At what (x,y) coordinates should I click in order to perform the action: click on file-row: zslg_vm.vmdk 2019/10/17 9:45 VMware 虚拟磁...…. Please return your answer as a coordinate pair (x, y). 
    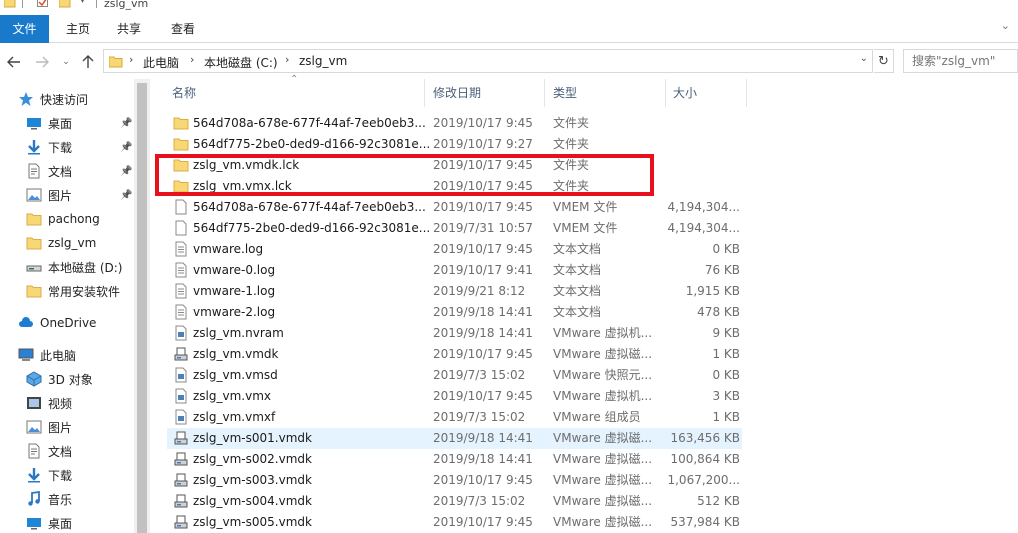
    Looking at the image, I should click on (454, 354).